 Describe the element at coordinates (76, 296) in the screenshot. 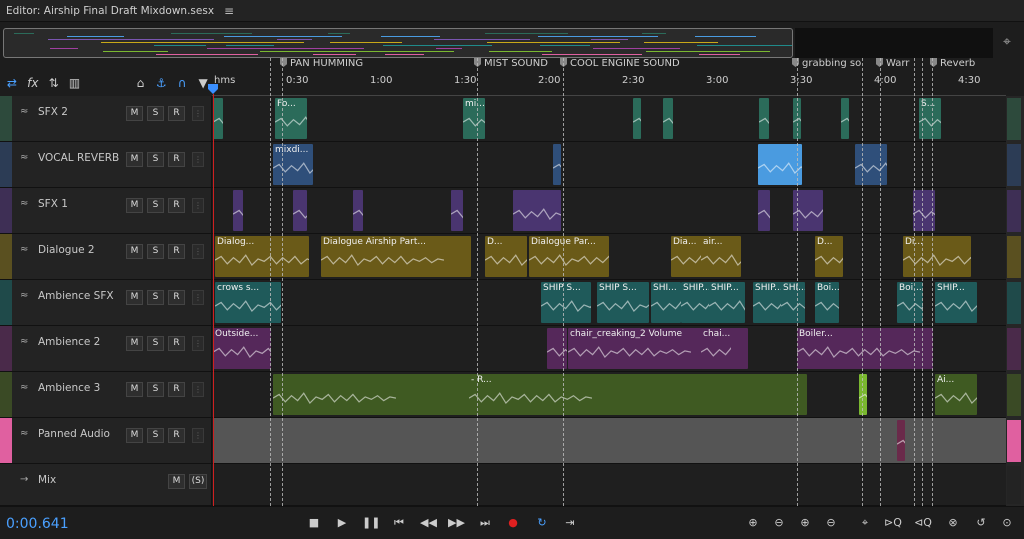

I see `track-name: Ambience SFX` at that location.